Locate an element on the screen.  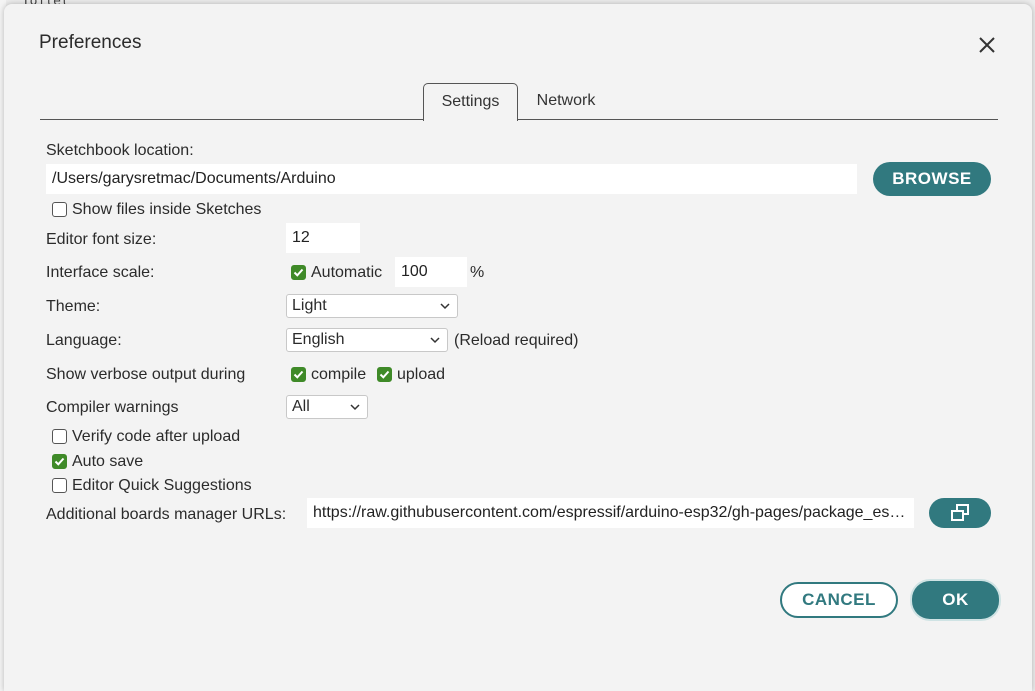
compiler-warnings-select: All is located at coordinates (327, 407).